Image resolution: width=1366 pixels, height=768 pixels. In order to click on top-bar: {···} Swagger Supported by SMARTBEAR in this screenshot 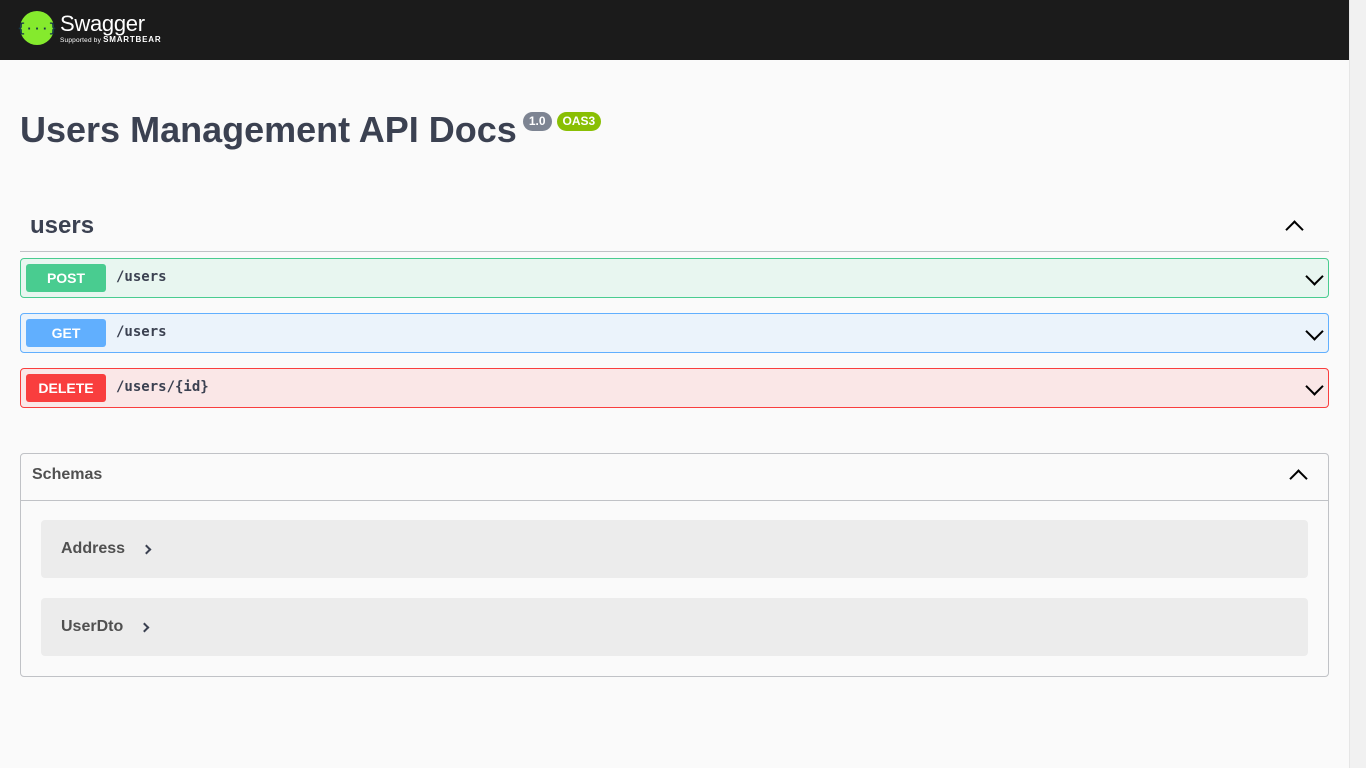, I will do `click(674, 30)`.